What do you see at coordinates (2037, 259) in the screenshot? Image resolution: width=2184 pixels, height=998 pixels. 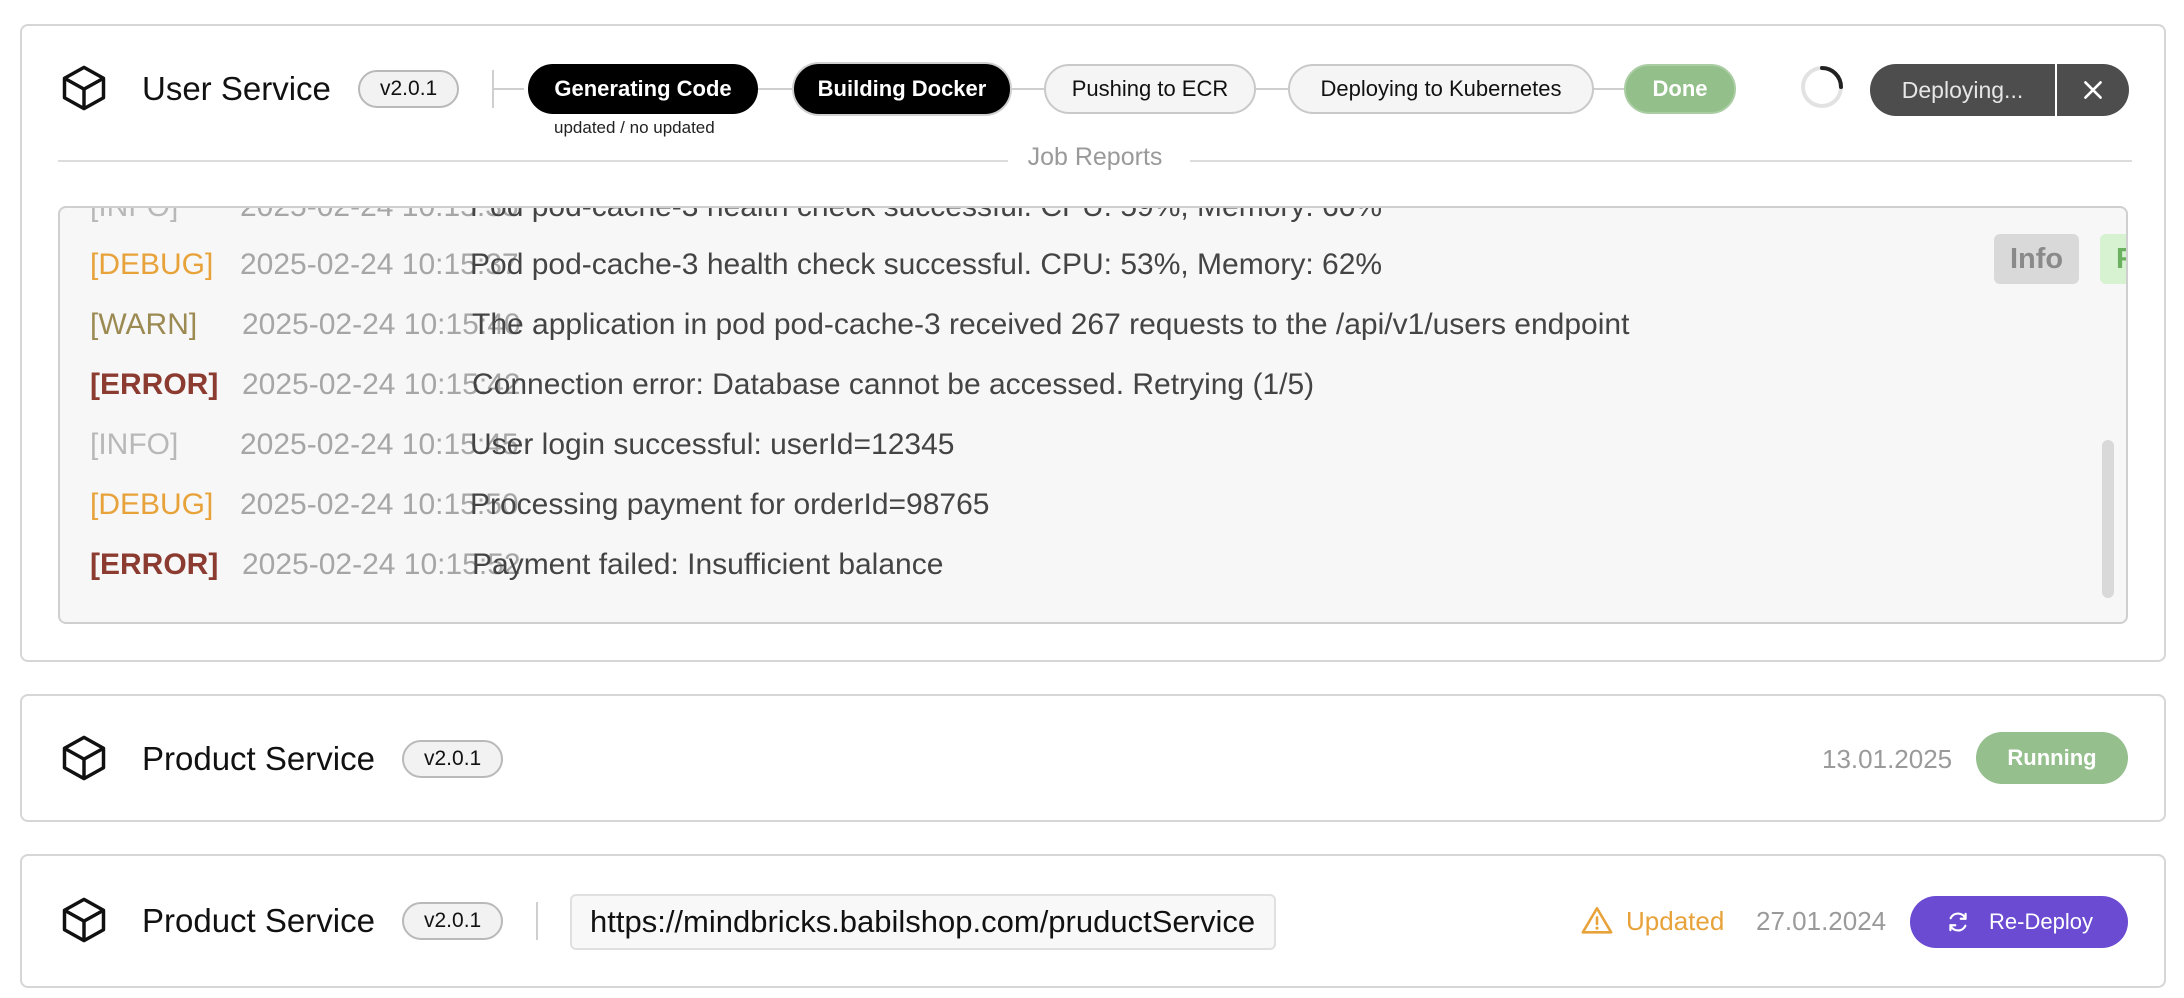 I see `filter-info-chip: Info` at bounding box center [2037, 259].